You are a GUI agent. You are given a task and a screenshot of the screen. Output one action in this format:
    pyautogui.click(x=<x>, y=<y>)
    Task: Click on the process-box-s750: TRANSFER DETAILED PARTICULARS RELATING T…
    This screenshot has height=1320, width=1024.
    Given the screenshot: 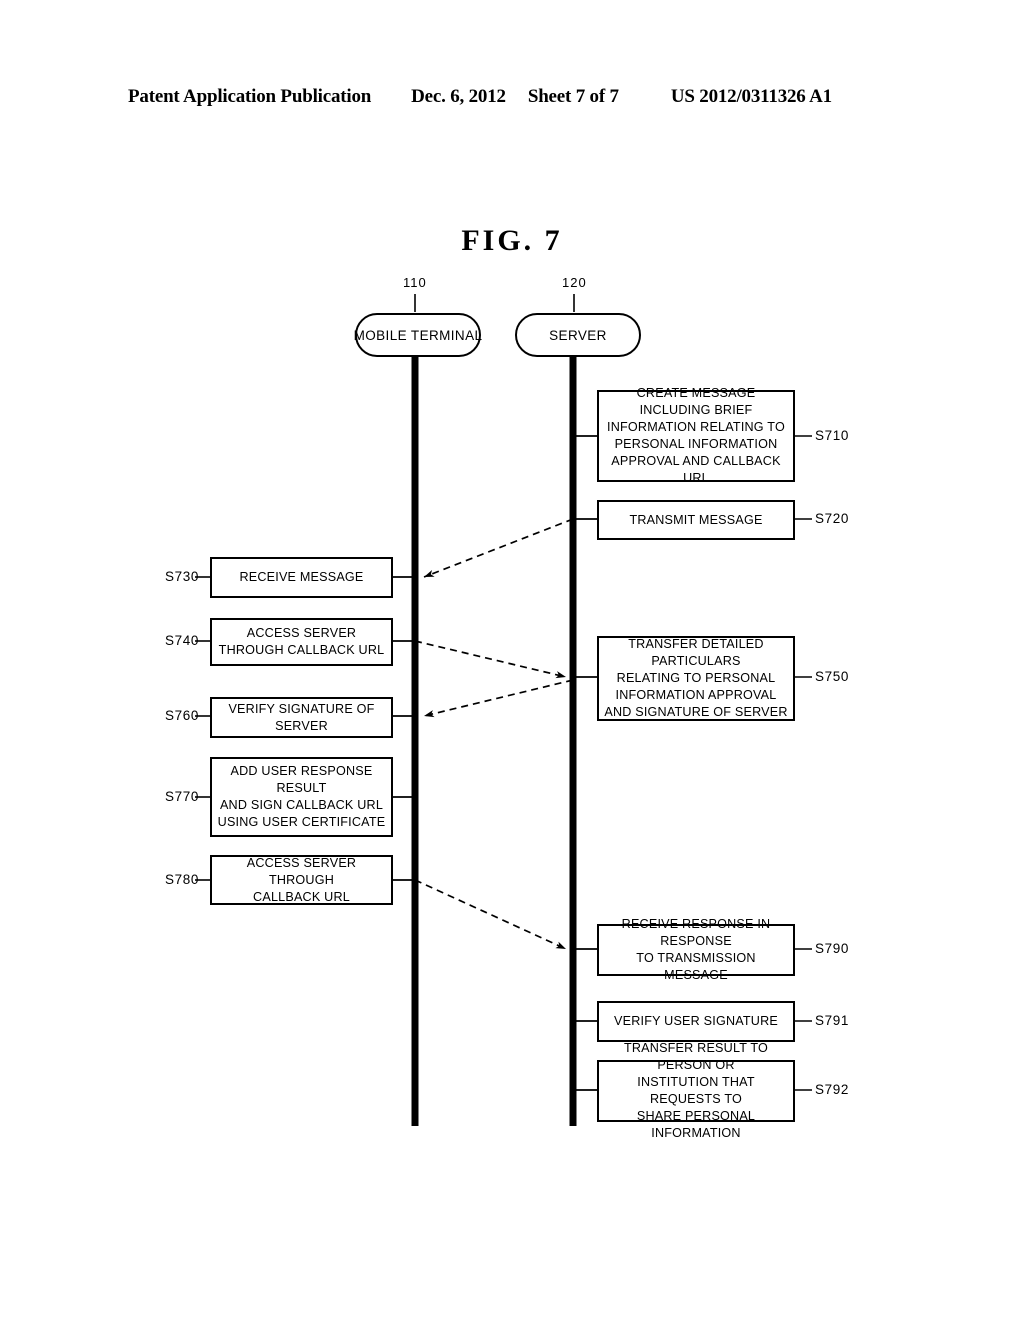 What is the action you would take?
    pyautogui.click(x=696, y=678)
    